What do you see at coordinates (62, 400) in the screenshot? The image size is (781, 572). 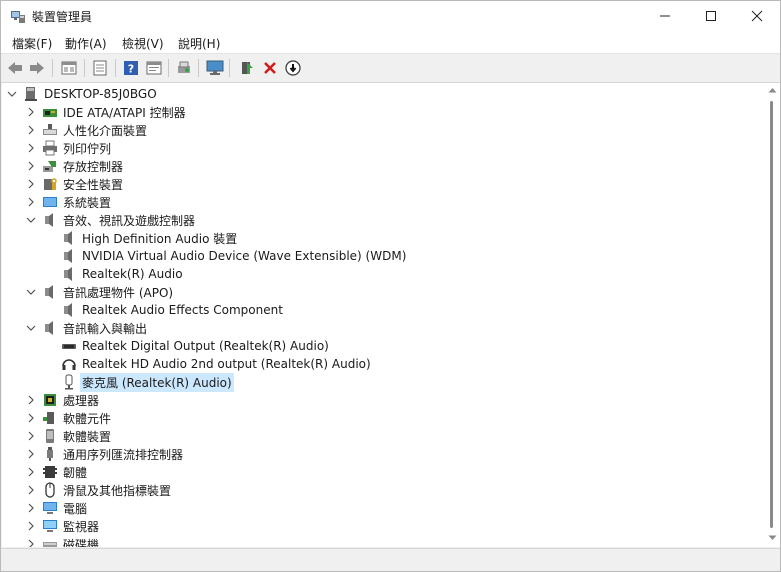 I see `tree-category-9: 處理器` at bounding box center [62, 400].